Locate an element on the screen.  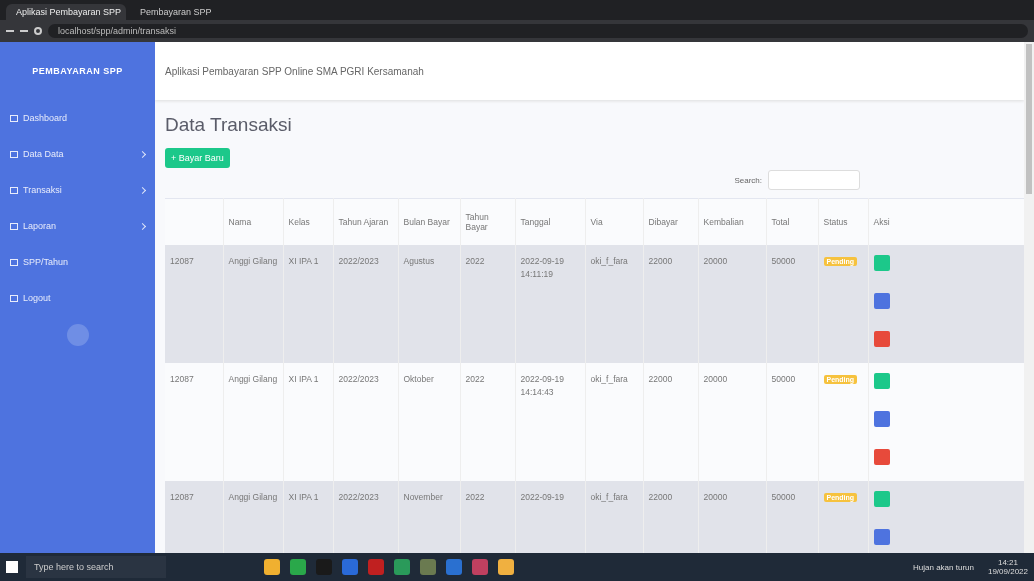
sidebar-brand: PEMBAYARAN SPP is located at coordinates (77, 71).